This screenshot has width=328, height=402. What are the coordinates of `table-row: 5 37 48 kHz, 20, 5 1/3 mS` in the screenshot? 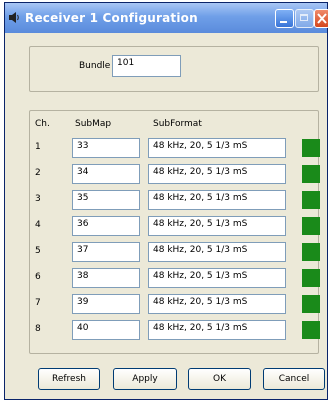 It's located at (166, 252).